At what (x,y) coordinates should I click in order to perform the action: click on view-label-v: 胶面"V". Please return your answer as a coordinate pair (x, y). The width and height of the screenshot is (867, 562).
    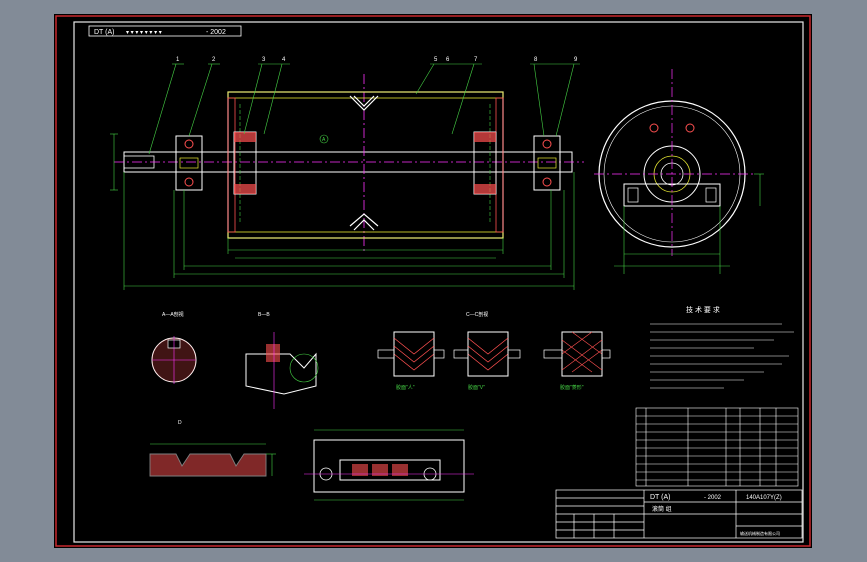
    Looking at the image, I should click on (476, 387).